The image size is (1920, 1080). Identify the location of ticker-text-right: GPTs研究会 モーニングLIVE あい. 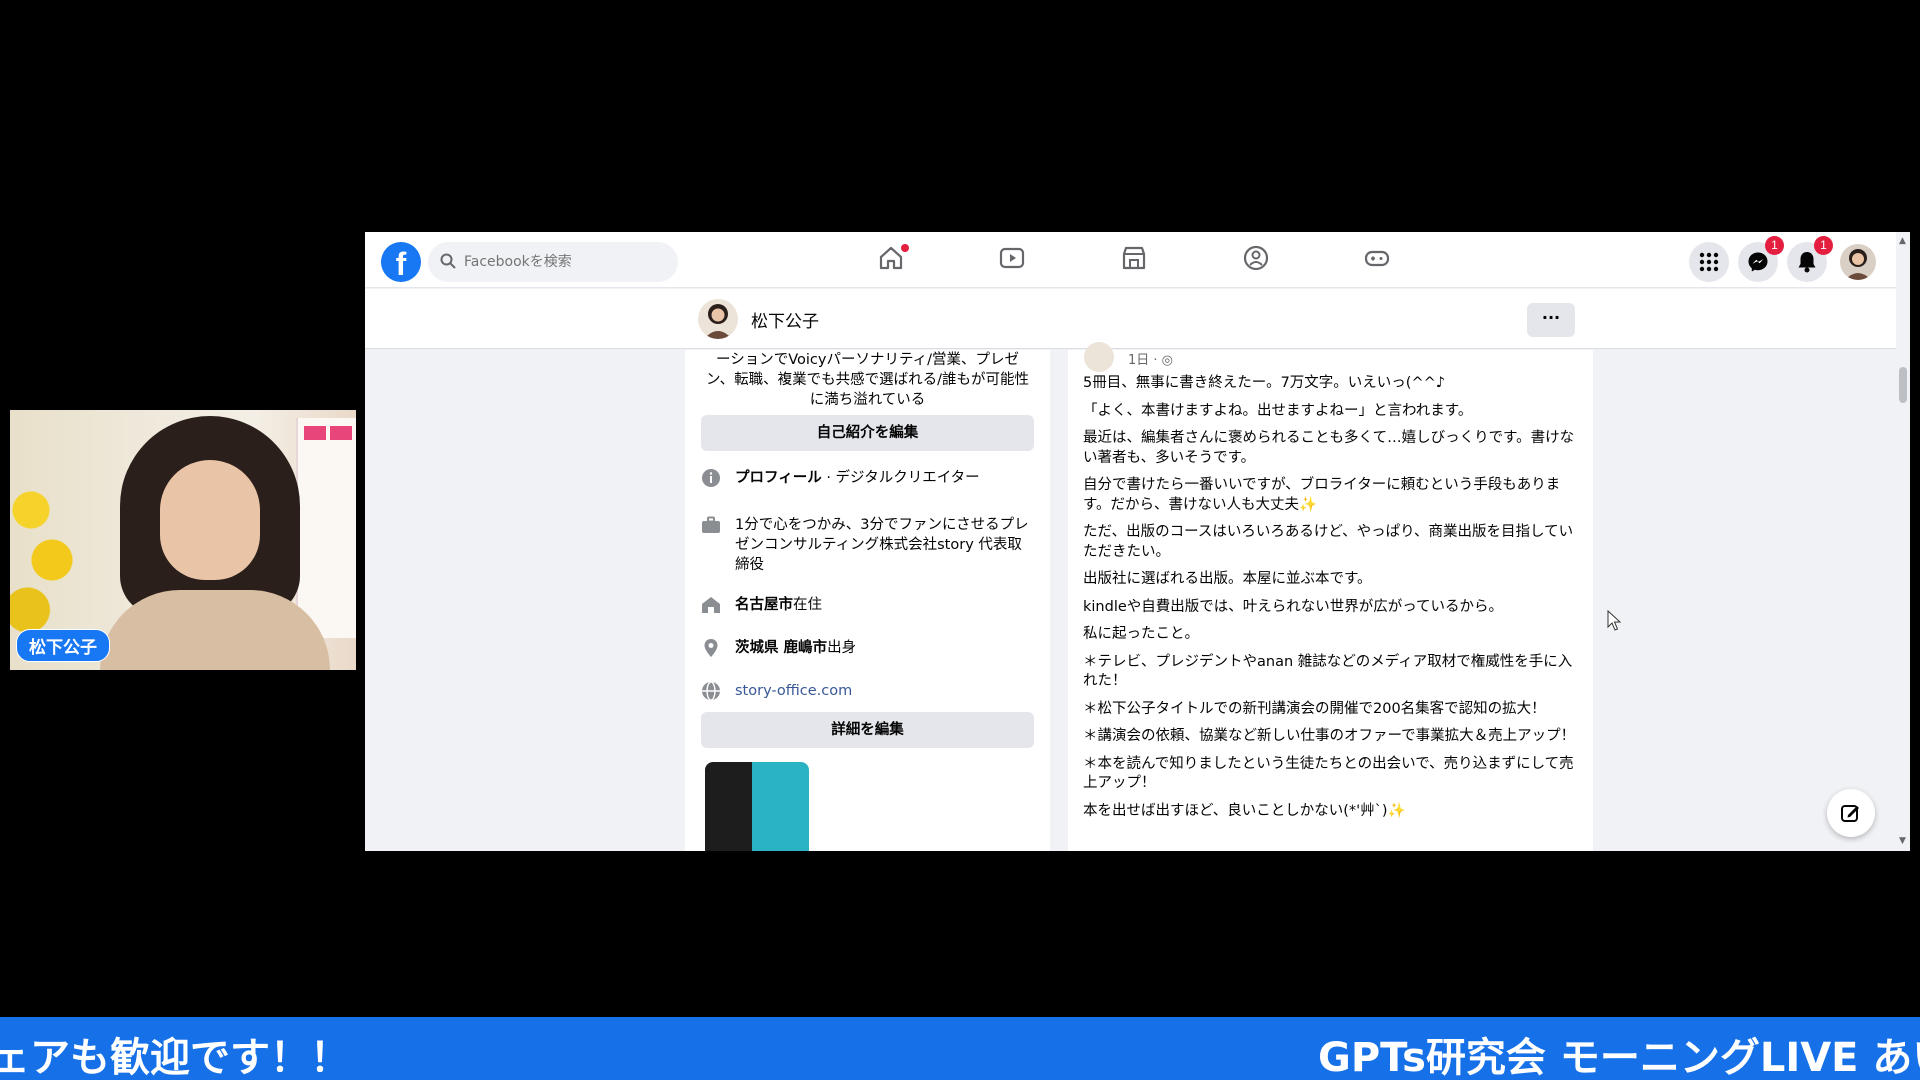
(1619, 1057).